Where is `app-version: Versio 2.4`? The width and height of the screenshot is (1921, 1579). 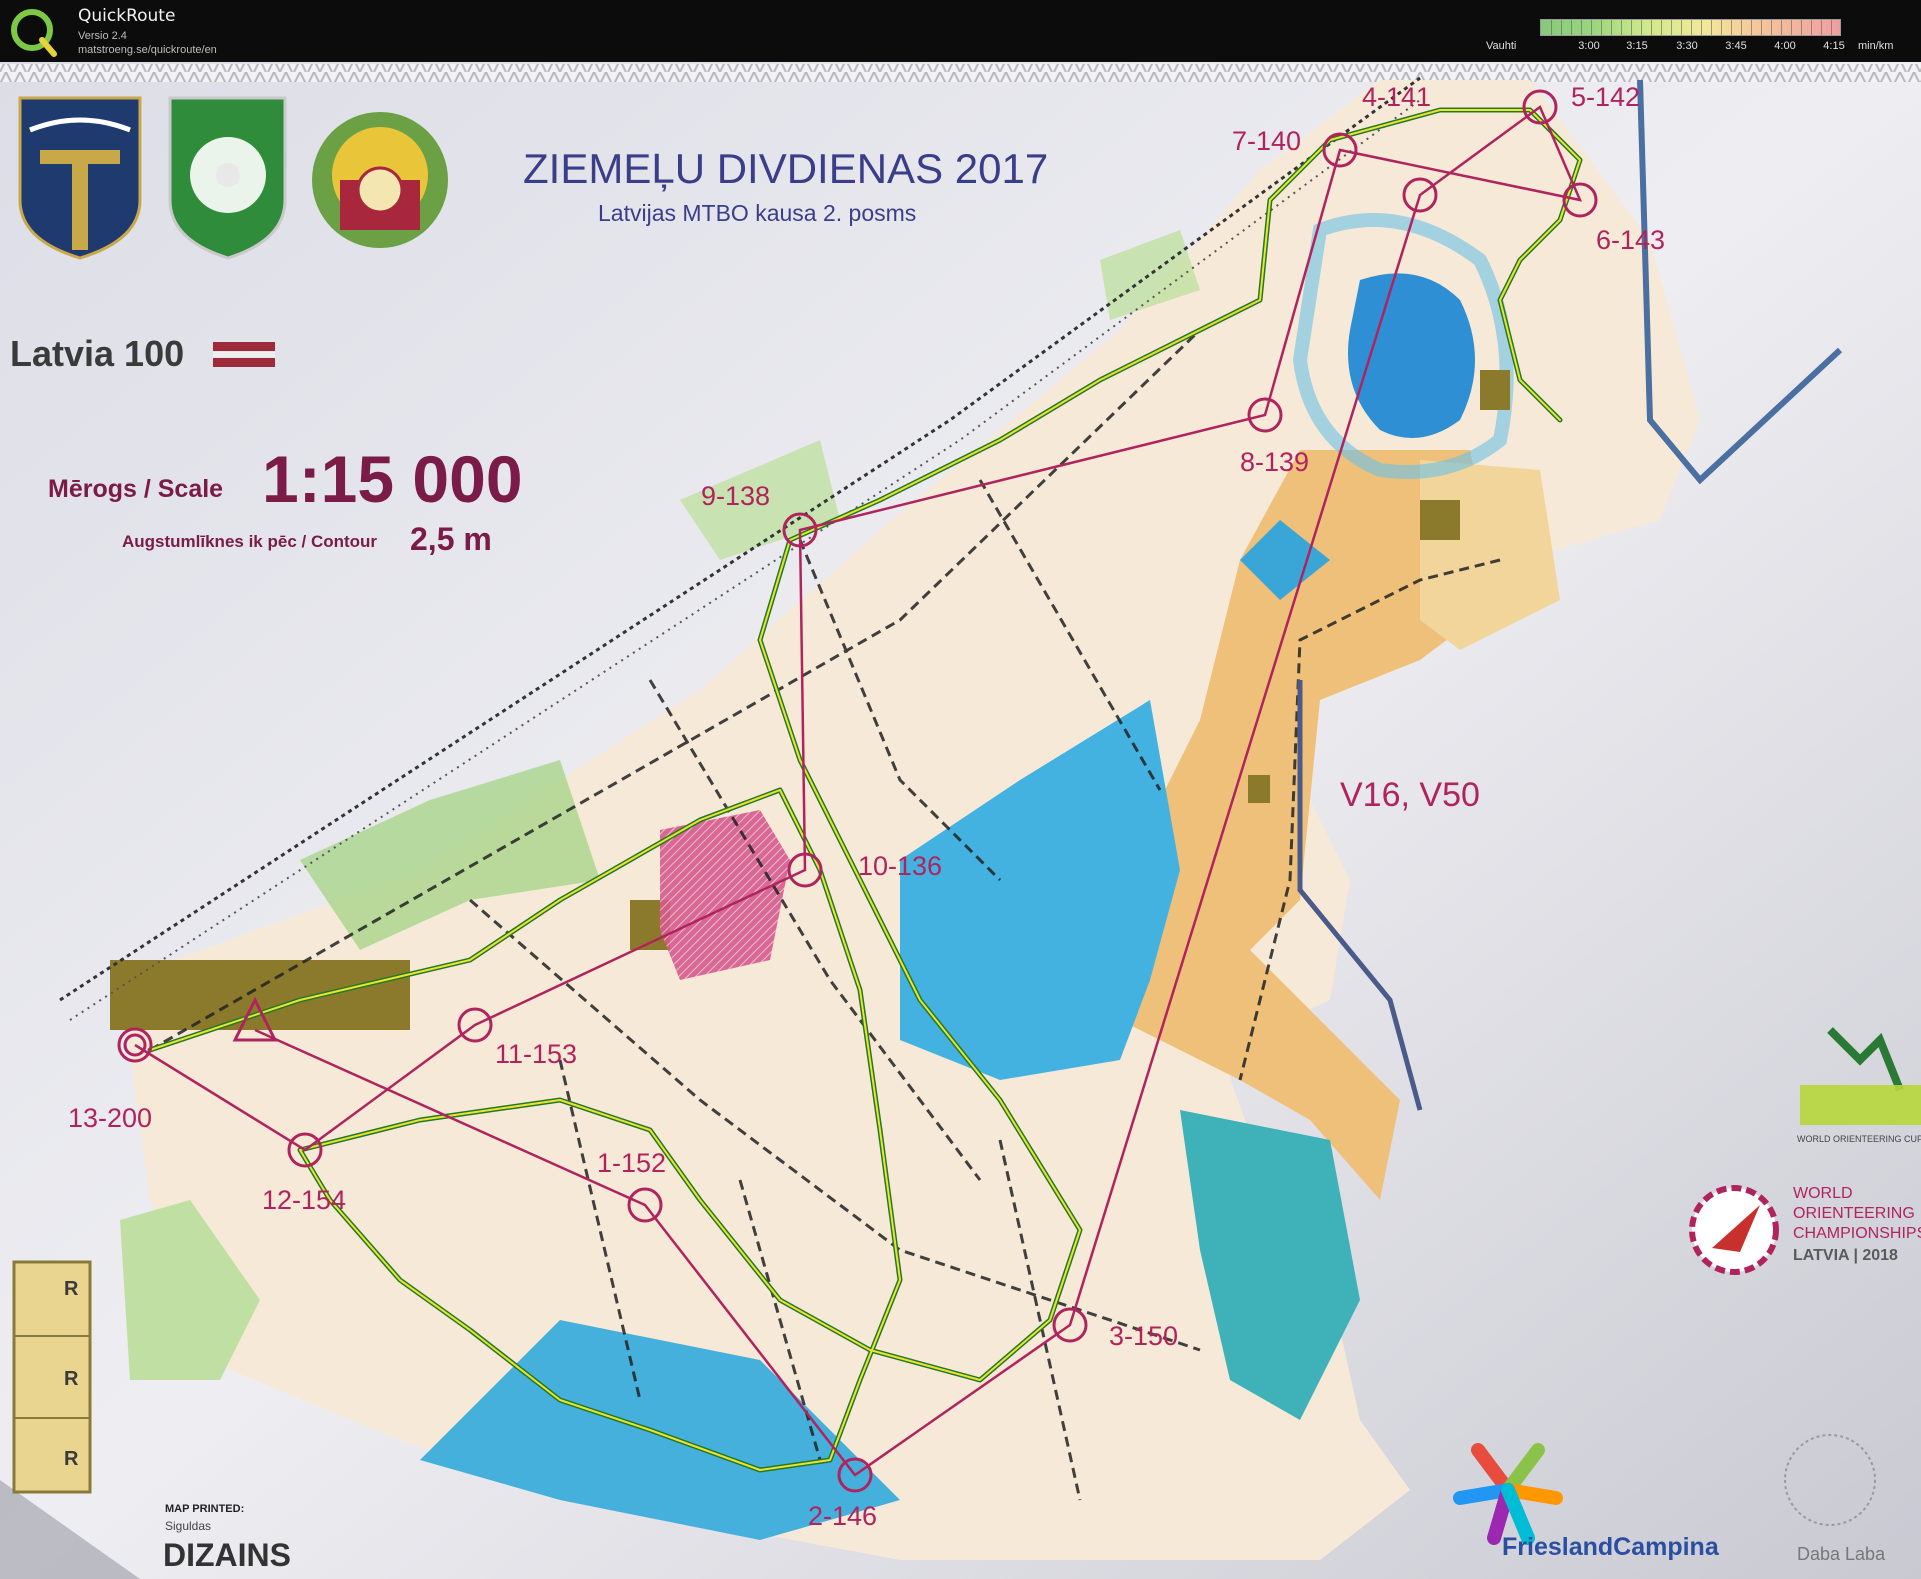
app-version: Versio 2.4 is located at coordinates (102, 36).